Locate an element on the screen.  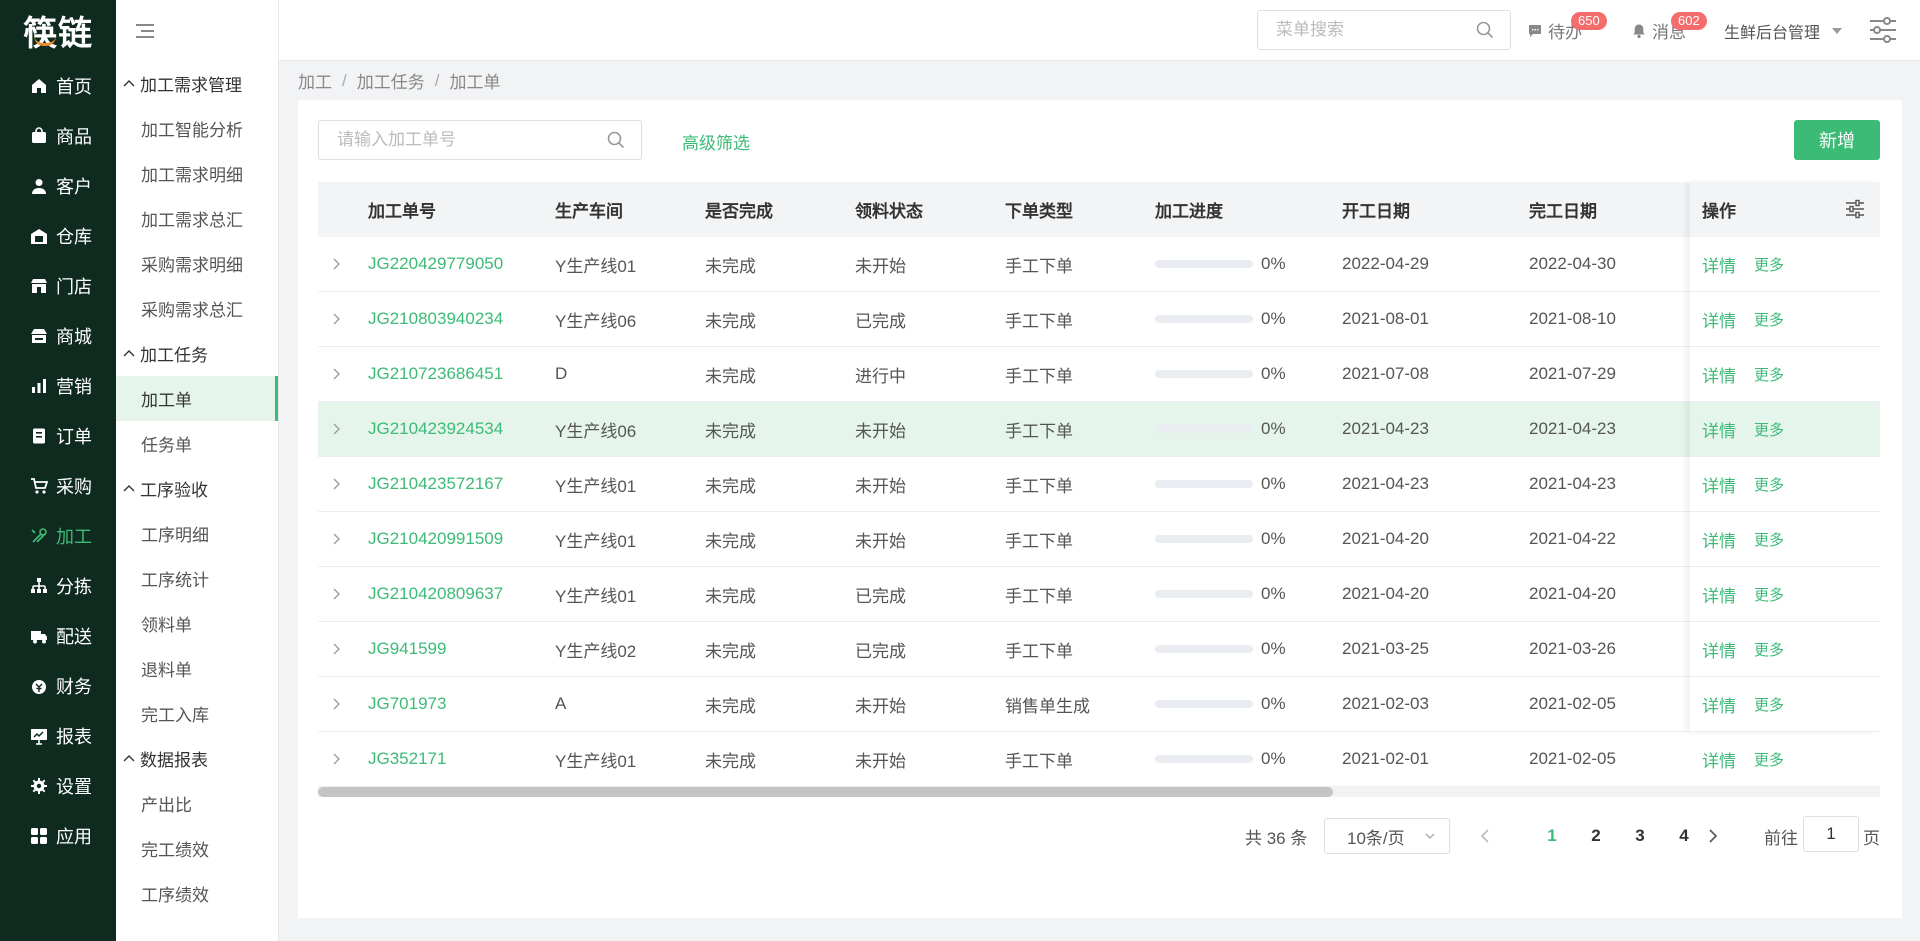
page-size-select: 10条/页 is located at coordinates (1387, 836).